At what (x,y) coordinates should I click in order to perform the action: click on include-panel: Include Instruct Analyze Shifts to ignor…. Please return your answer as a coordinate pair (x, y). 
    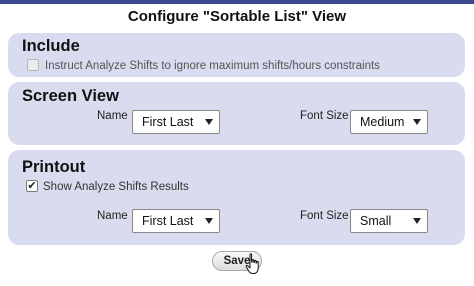
    Looking at the image, I should click on (236, 55).